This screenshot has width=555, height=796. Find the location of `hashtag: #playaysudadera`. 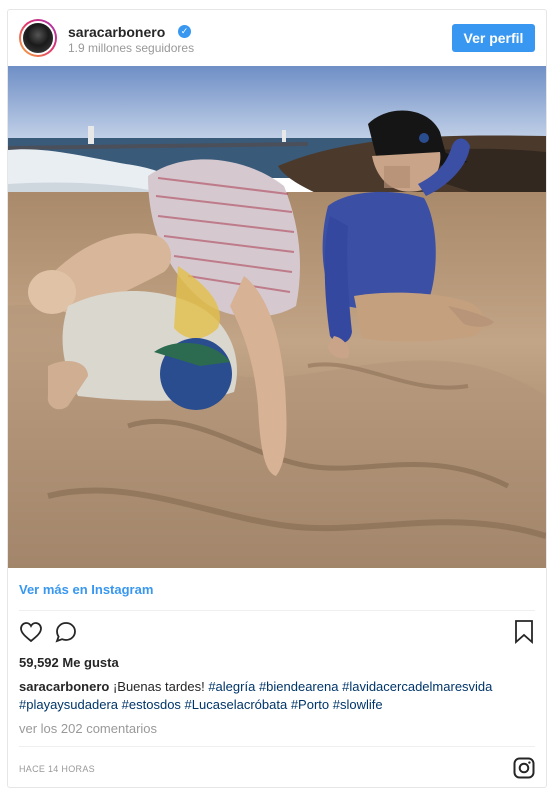

hashtag: #playaysudadera is located at coordinates (68, 704).